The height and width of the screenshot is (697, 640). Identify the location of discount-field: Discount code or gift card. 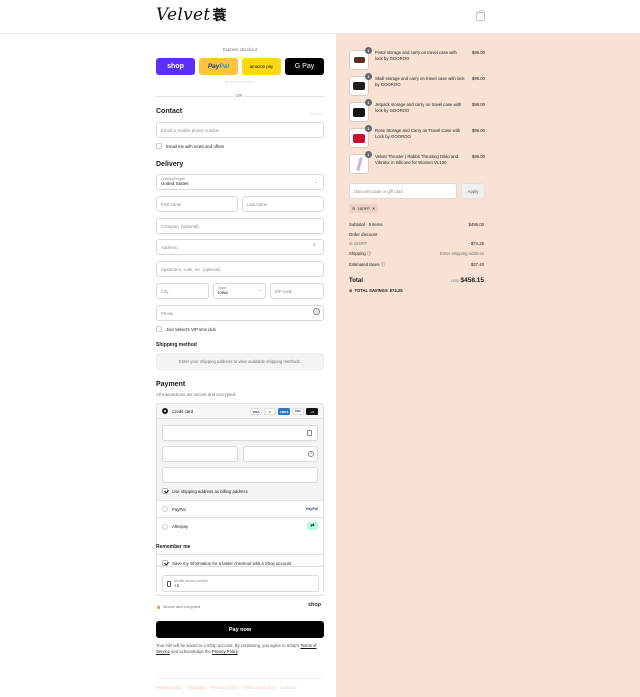
(403, 191).